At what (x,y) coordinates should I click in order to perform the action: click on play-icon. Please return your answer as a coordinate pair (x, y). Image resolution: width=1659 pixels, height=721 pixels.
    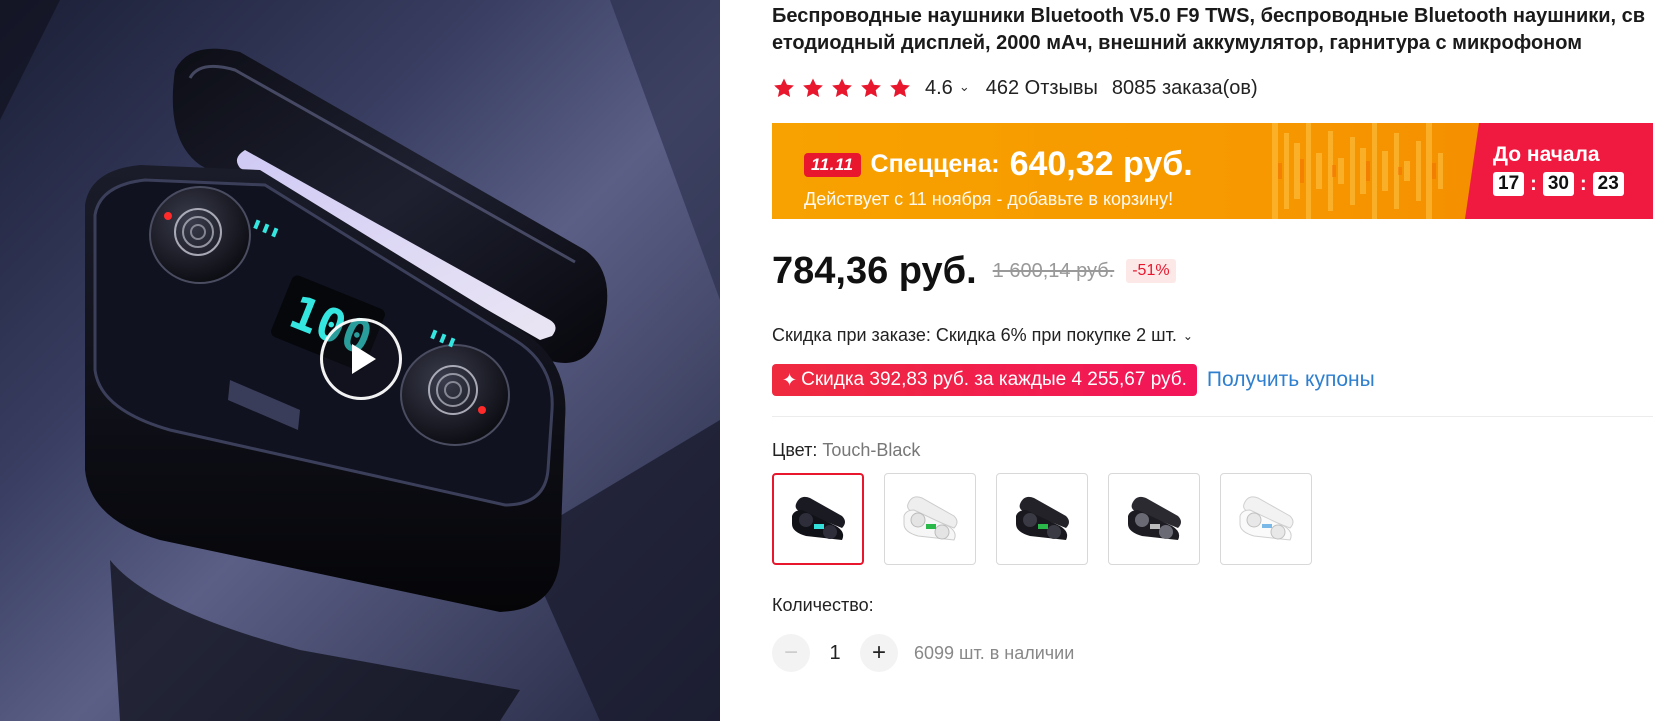
    Looking at the image, I should click on (364, 359).